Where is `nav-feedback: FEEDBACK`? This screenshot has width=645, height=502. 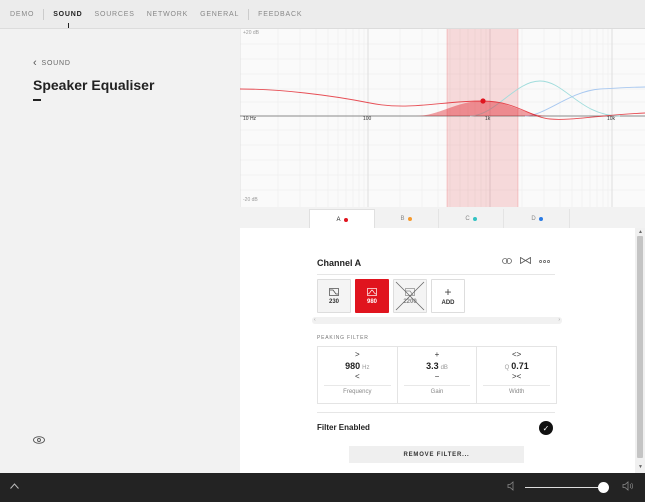
nav-feedback: FEEDBACK is located at coordinates (280, 14).